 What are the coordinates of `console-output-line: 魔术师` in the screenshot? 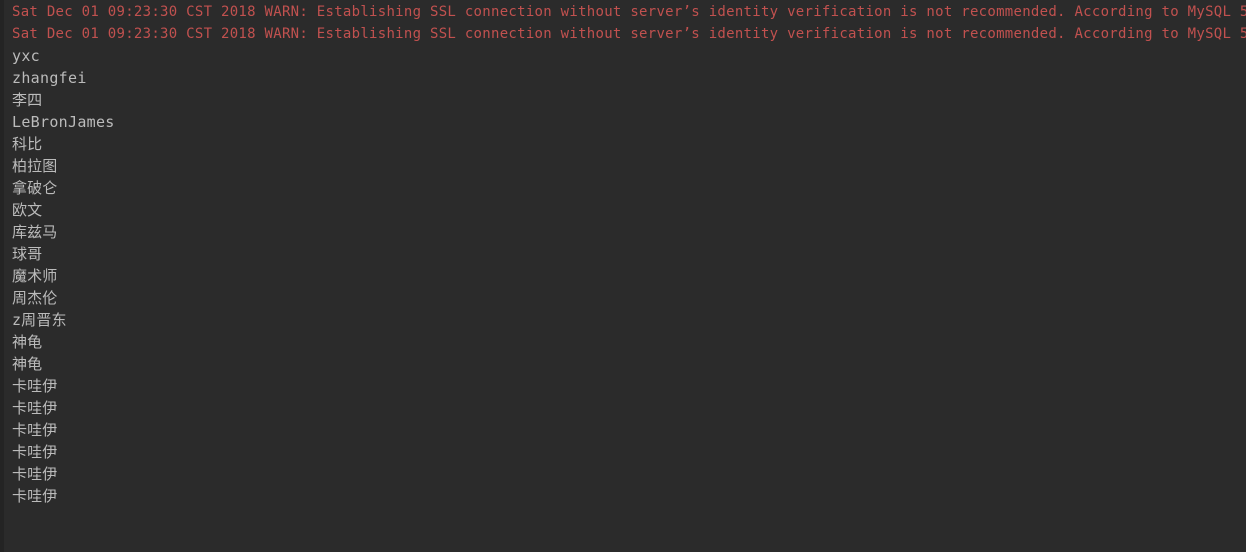 It's located at (35, 276).